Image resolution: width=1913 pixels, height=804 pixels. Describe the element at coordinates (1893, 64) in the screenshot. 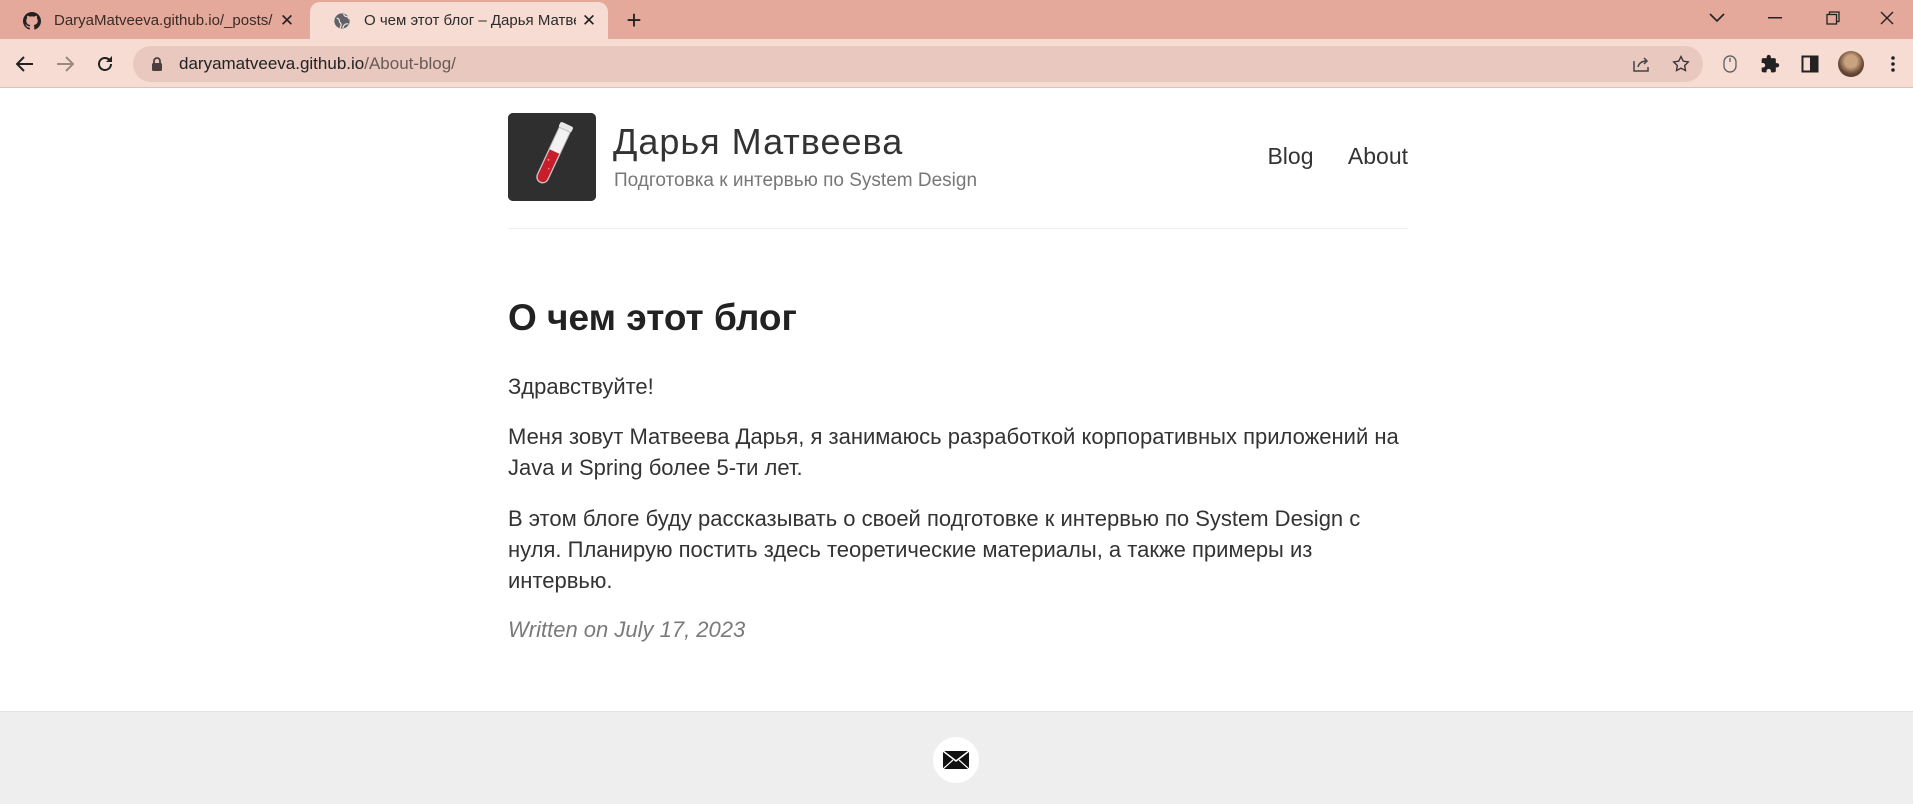

I see `menu-icon` at that location.